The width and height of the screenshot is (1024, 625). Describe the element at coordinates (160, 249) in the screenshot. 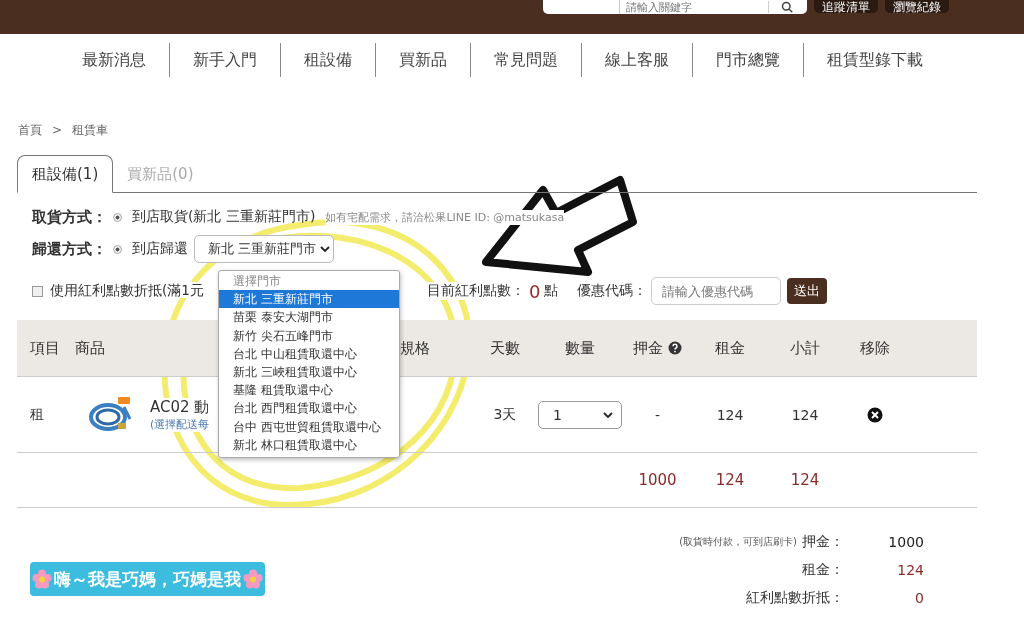

I see `option-label: 到店歸還` at that location.